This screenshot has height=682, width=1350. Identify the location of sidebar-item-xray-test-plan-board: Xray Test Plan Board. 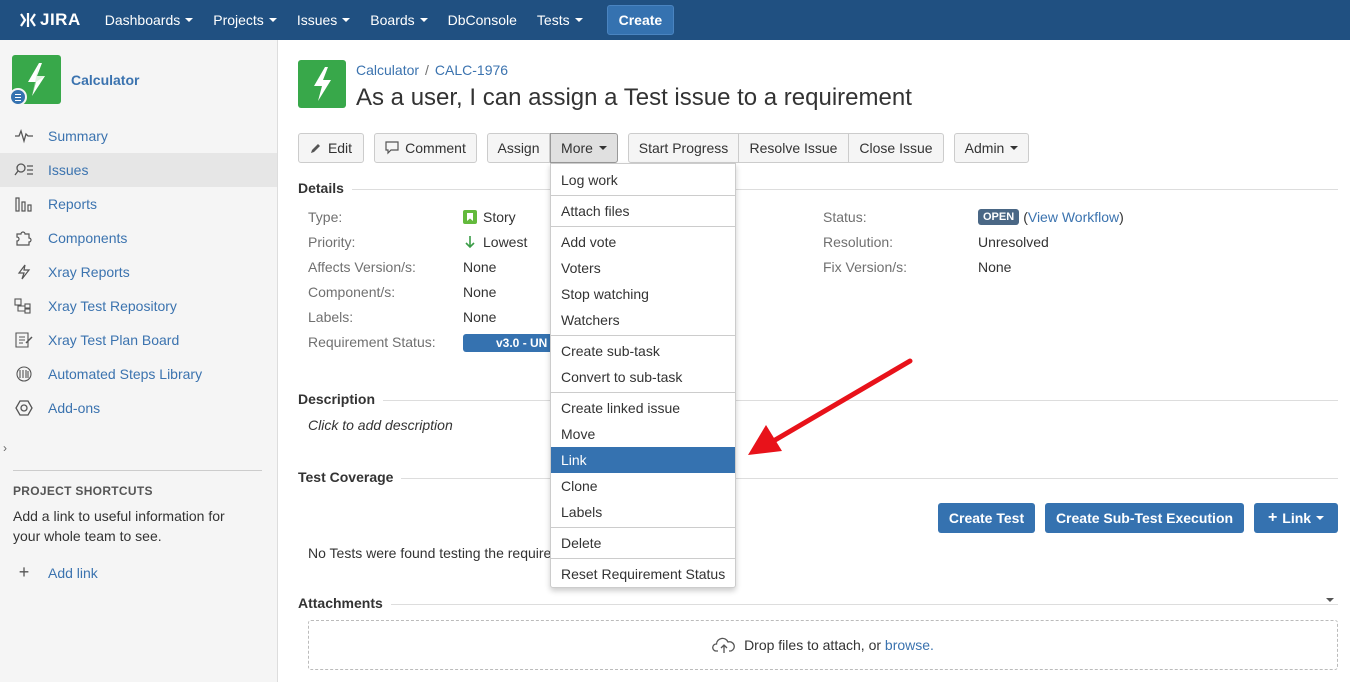
(138, 340).